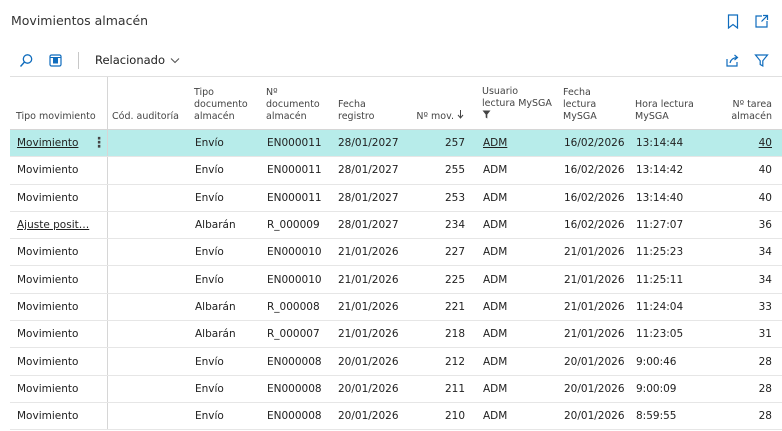  Describe the element at coordinates (391, 60) in the screenshot. I see `action-bar: Relacionado` at that location.